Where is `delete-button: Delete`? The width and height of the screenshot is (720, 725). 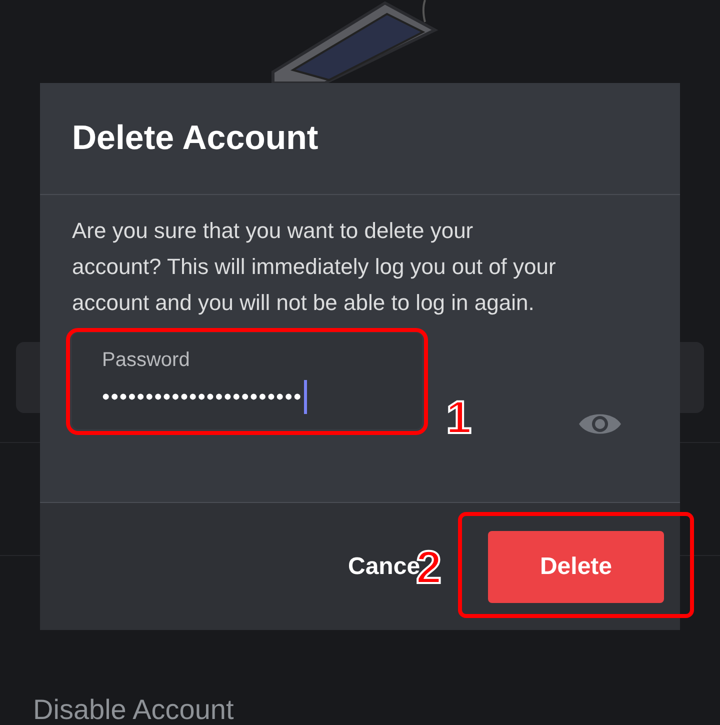 delete-button: Delete is located at coordinates (576, 566).